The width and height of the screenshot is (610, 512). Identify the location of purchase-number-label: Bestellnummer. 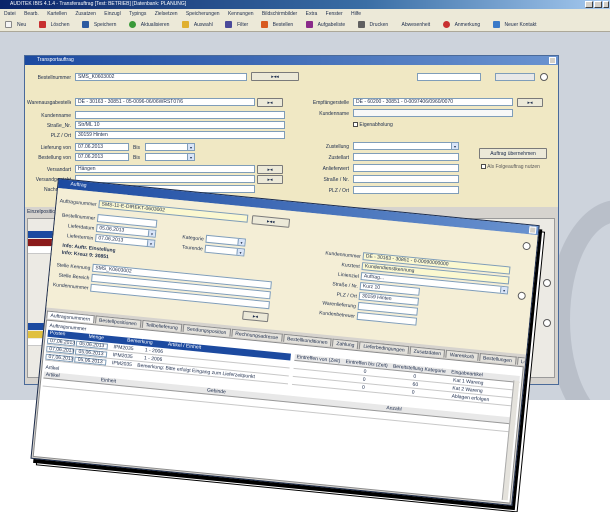
(78, 217).